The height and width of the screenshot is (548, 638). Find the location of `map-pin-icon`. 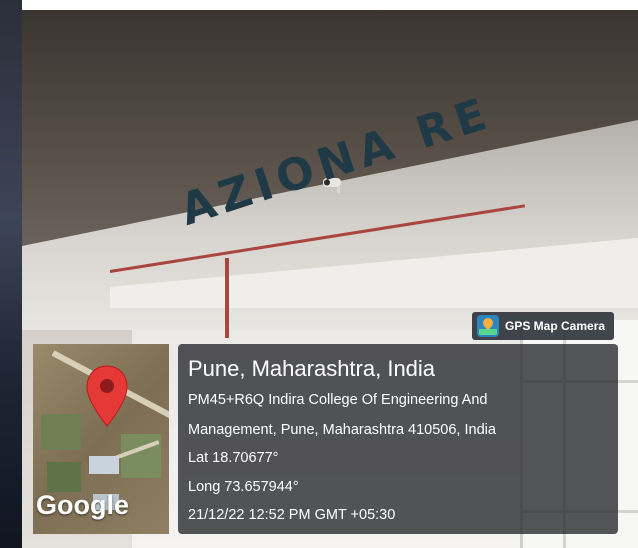

map-pin-icon is located at coordinates (107, 409).